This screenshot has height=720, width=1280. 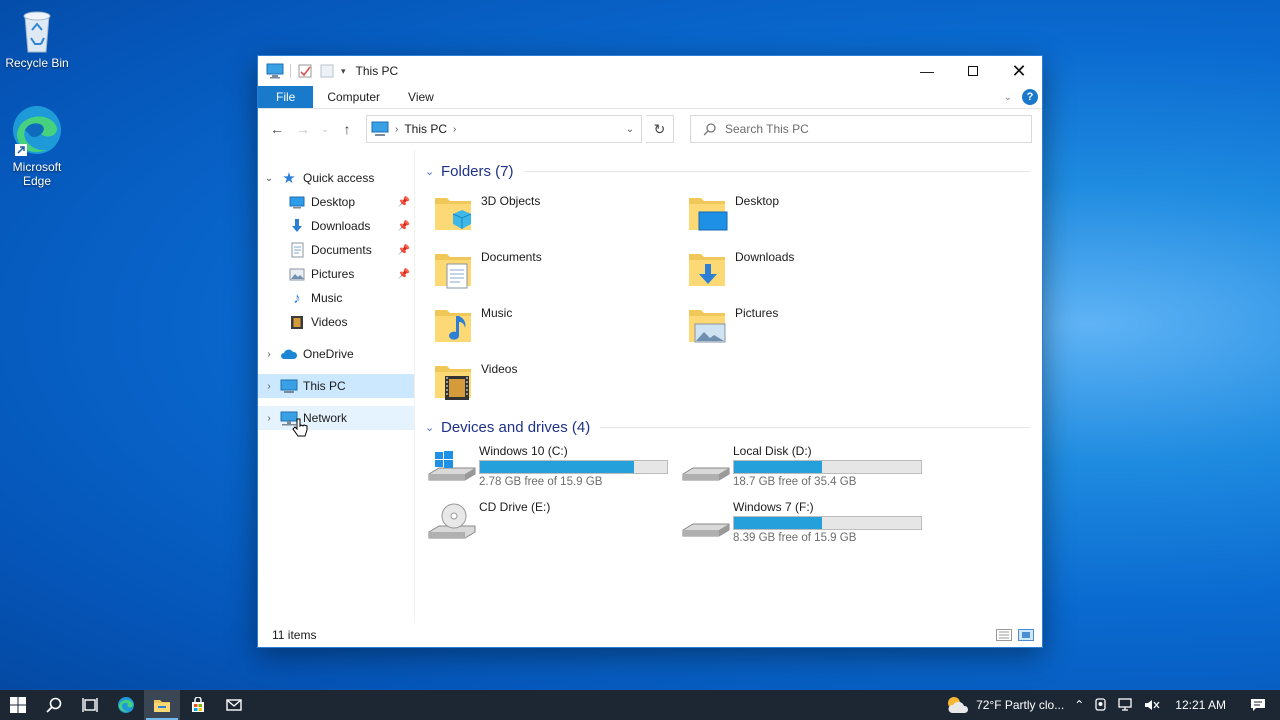 What do you see at coordinates (1126, 705) in the screenshot?
I see `network-tray-icon` at bounding box center [1126, 705].